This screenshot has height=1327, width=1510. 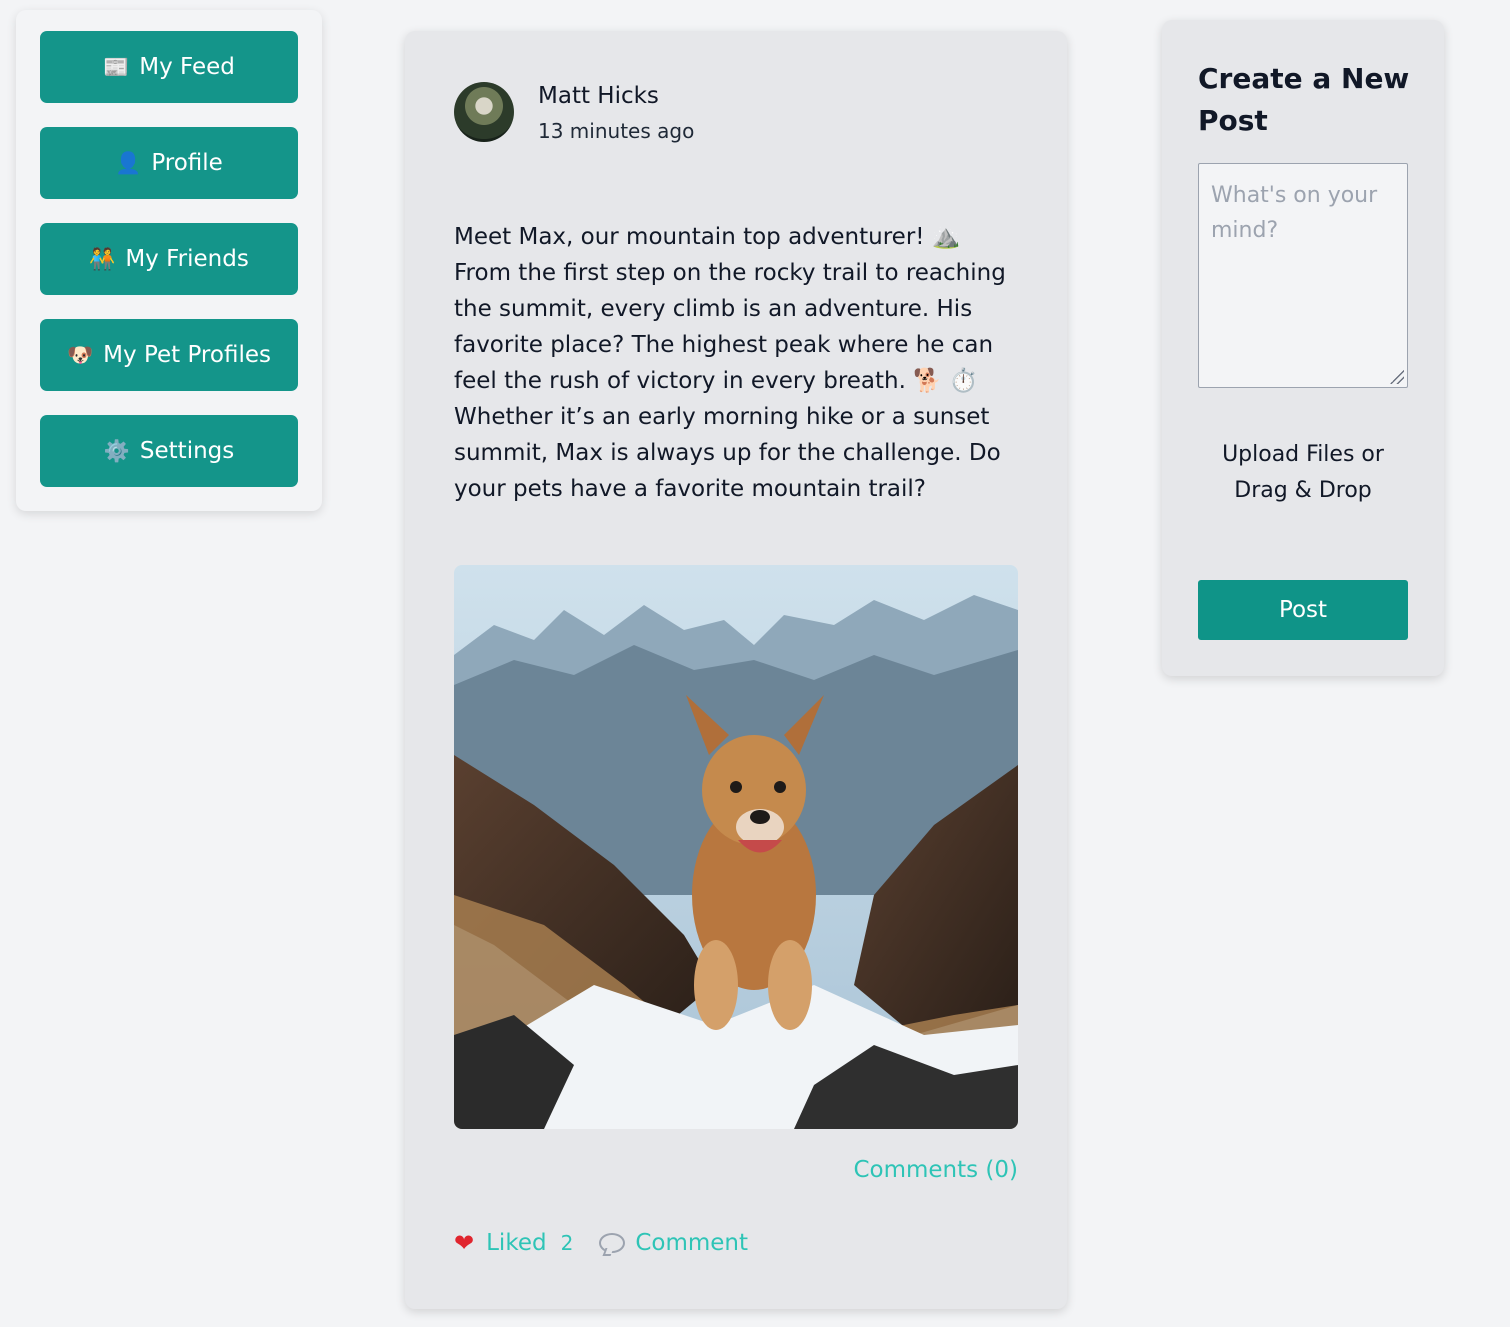 What do you see at coordinates (464, 1243) in the screenshot?
I see `heart-icon: ❤` at bounding box center [464, 1243].